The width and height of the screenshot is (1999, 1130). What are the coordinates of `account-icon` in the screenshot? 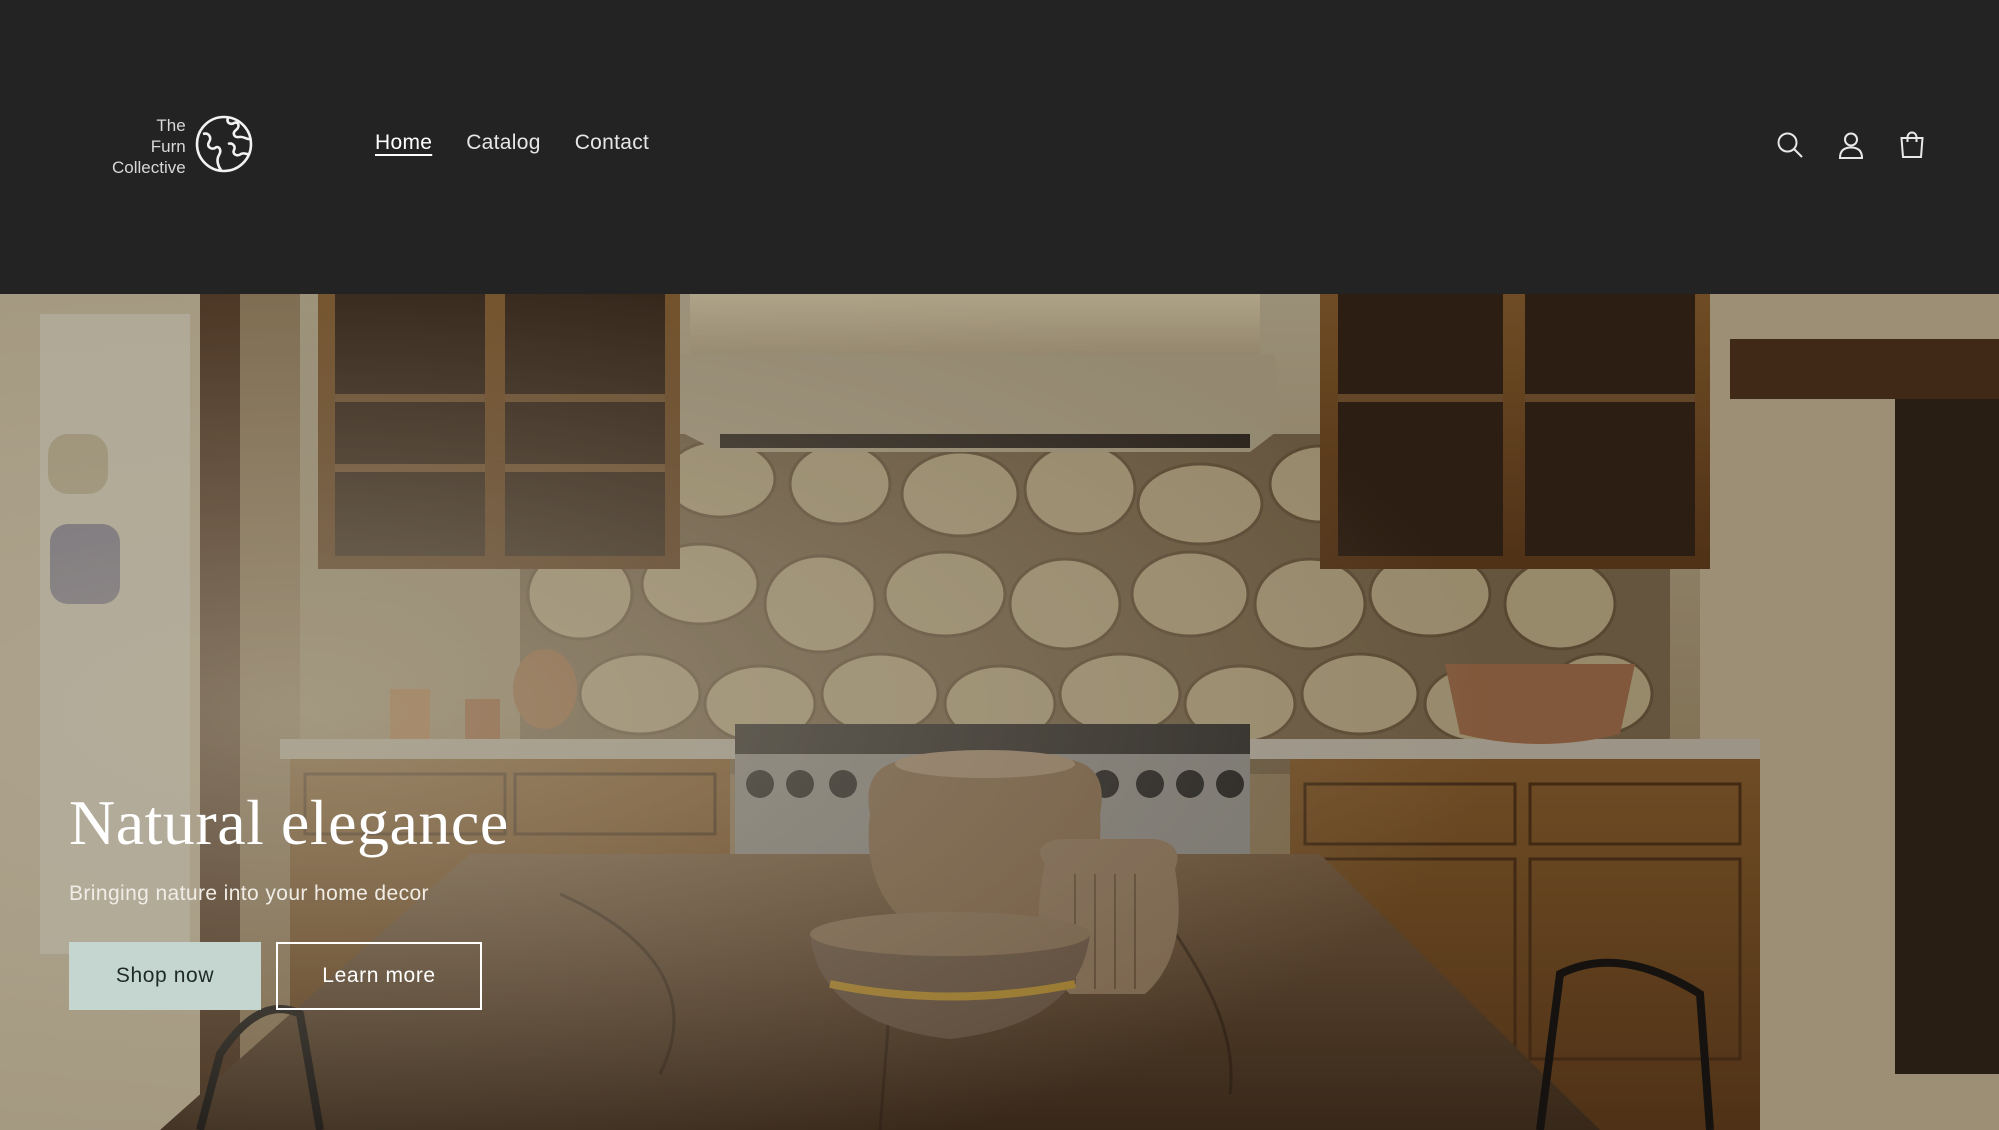 It's located at (1851, 145).